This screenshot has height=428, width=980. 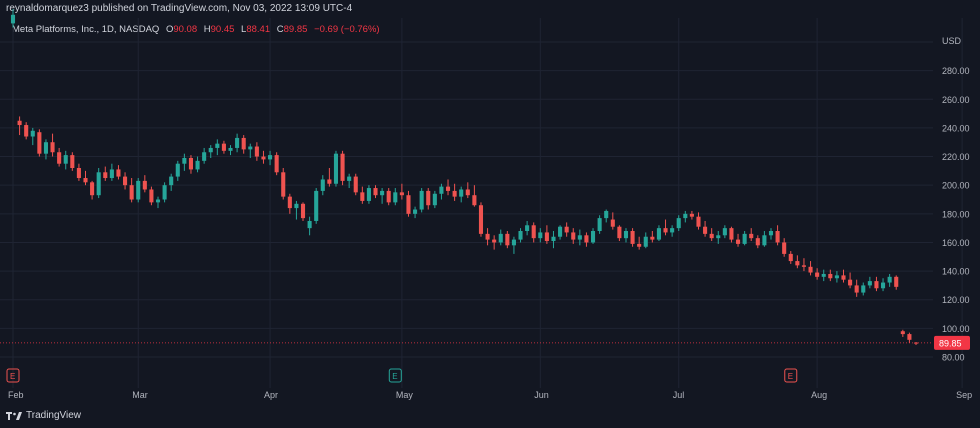 What do you see at coordinates (956, 300) in the screenshot?
I see `y-tick-label: 120.00` at bounding box center [956, 300].